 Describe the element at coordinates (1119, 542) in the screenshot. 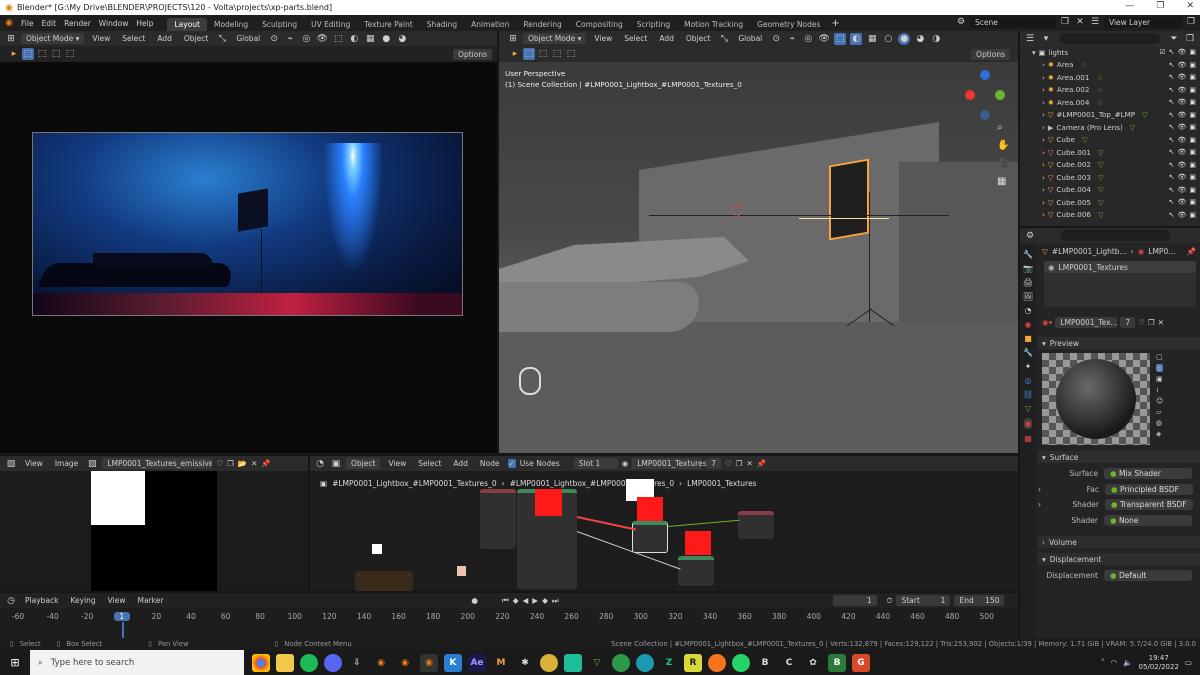

I see `volume-header: › Volume` at that location.